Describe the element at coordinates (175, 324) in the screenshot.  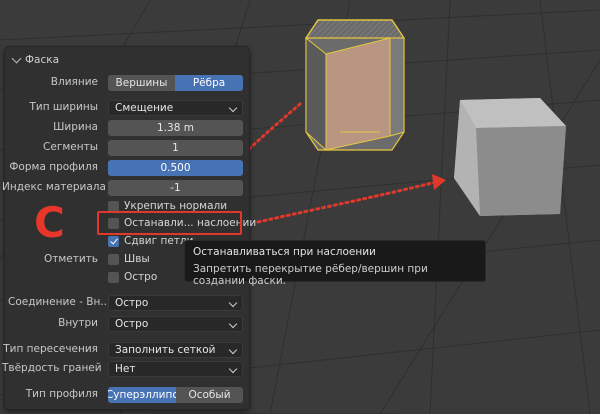
I see `miter-inner-dropdown: Остро` at that location.